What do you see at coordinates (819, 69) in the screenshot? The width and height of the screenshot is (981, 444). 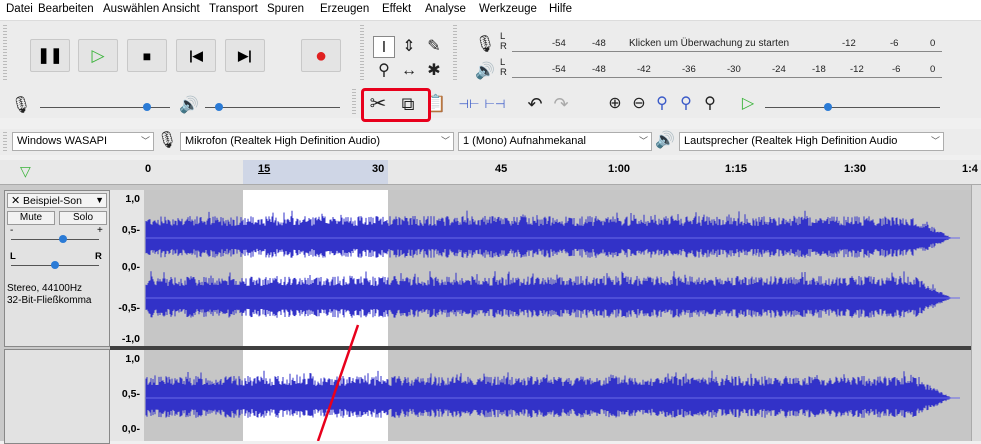 I see `tick-label: -18` at bounding box center [819, 69].